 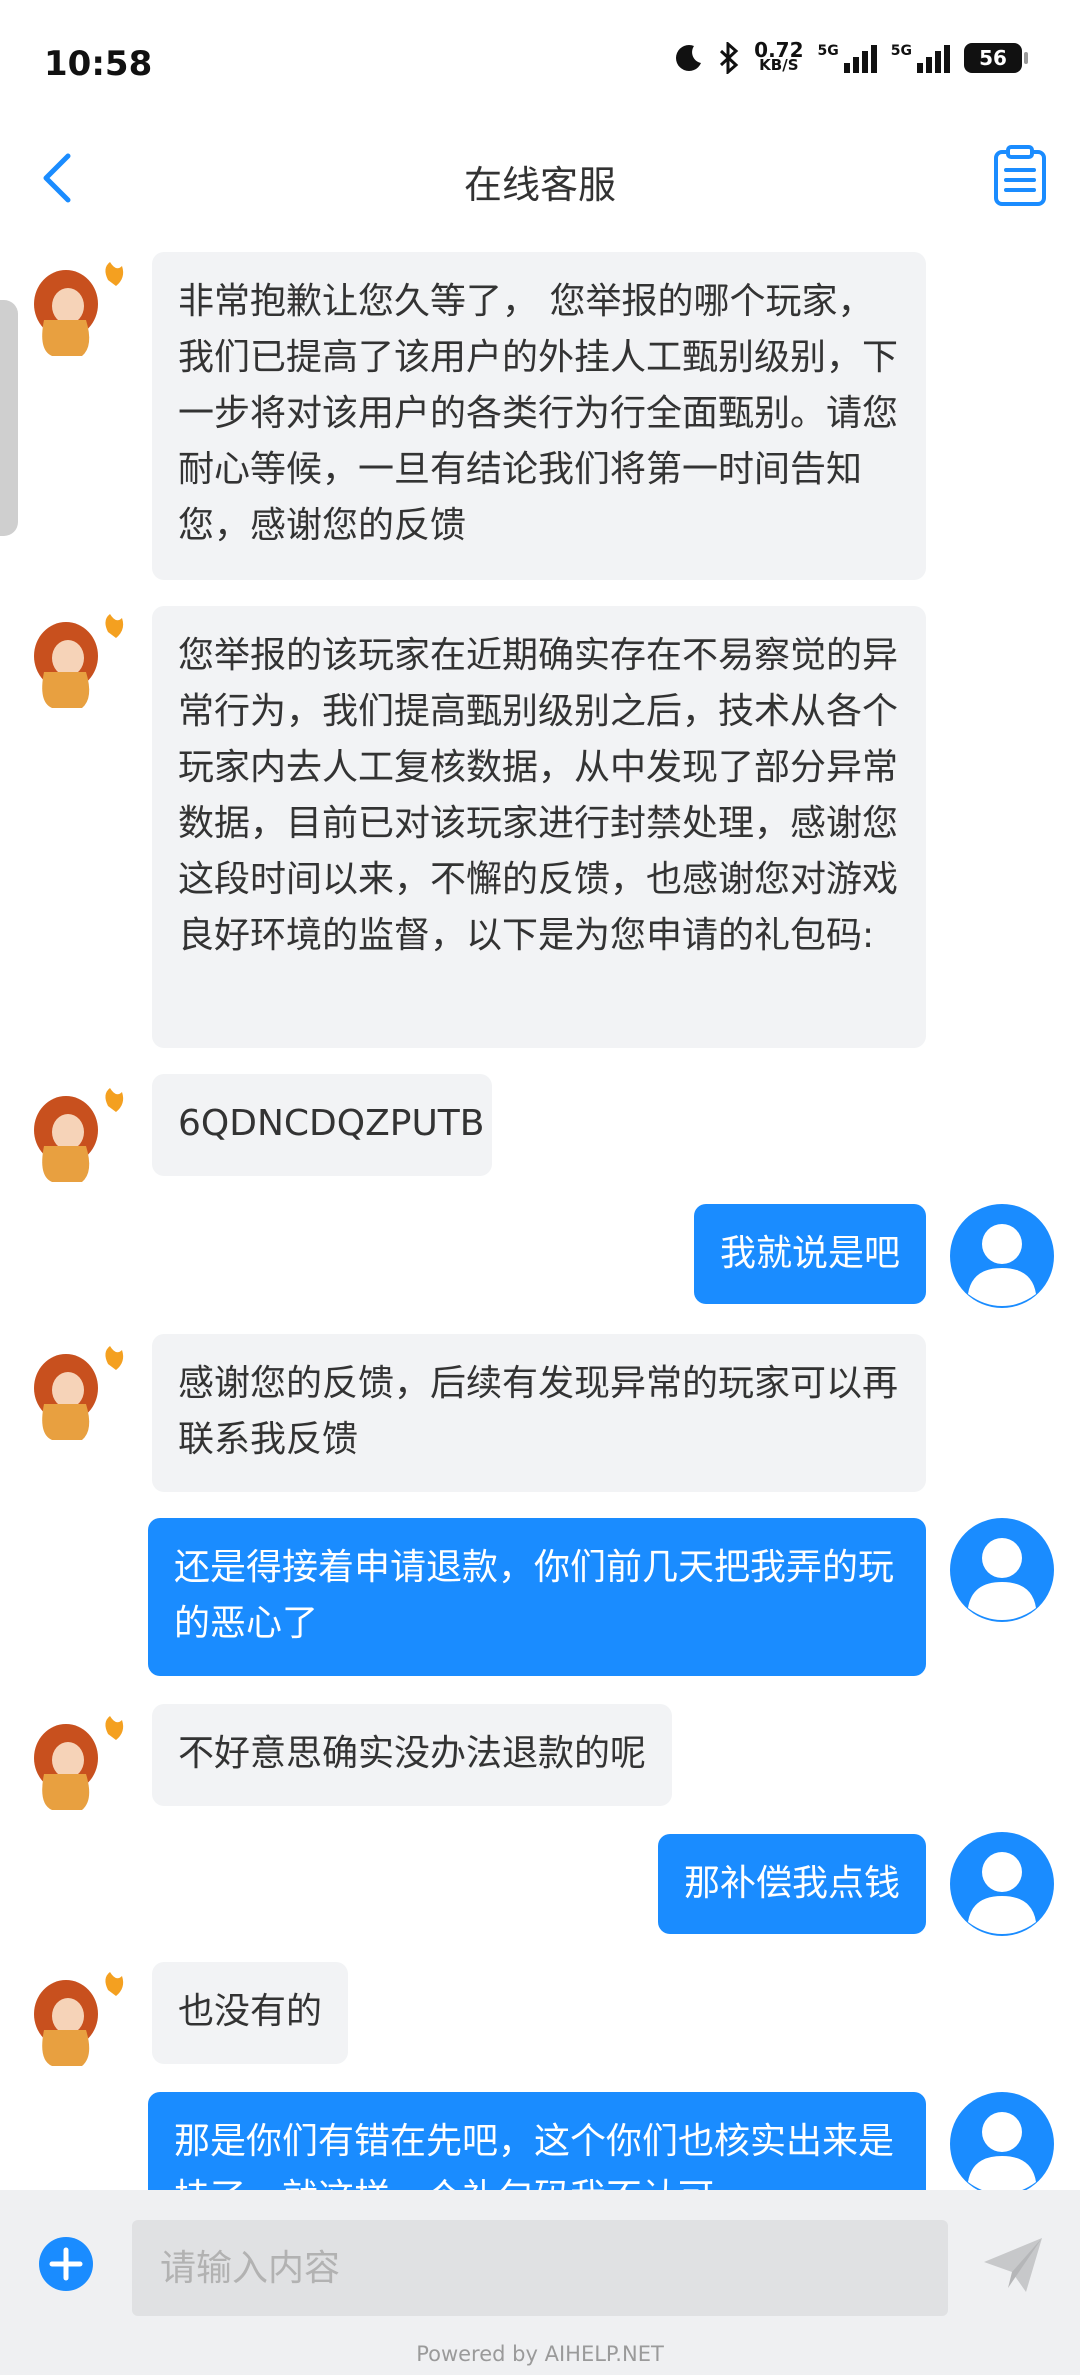 I want to click on clipboard-list-icon, so click(x=1020, y=176).